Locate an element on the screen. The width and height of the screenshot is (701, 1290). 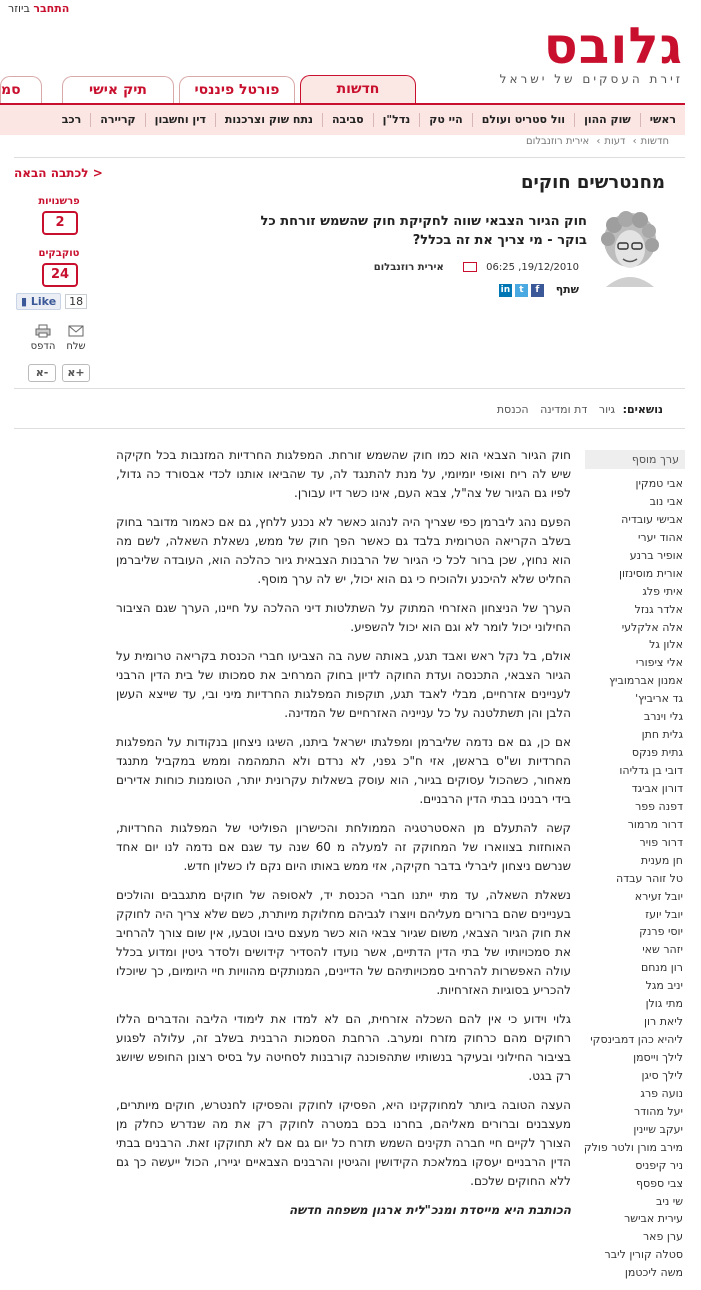
sidebar-columnist-link: דורון אביגד is located at coordinates (635, 789).